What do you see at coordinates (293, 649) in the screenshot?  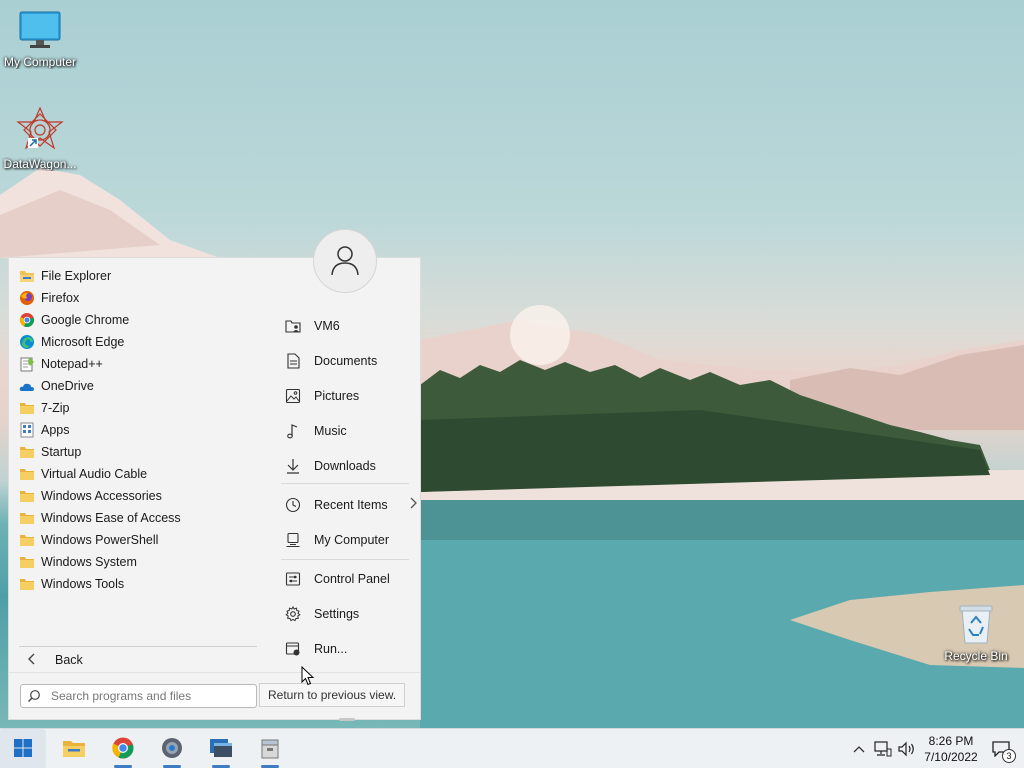 I see `run-icon` at bounding box center [293, 649].